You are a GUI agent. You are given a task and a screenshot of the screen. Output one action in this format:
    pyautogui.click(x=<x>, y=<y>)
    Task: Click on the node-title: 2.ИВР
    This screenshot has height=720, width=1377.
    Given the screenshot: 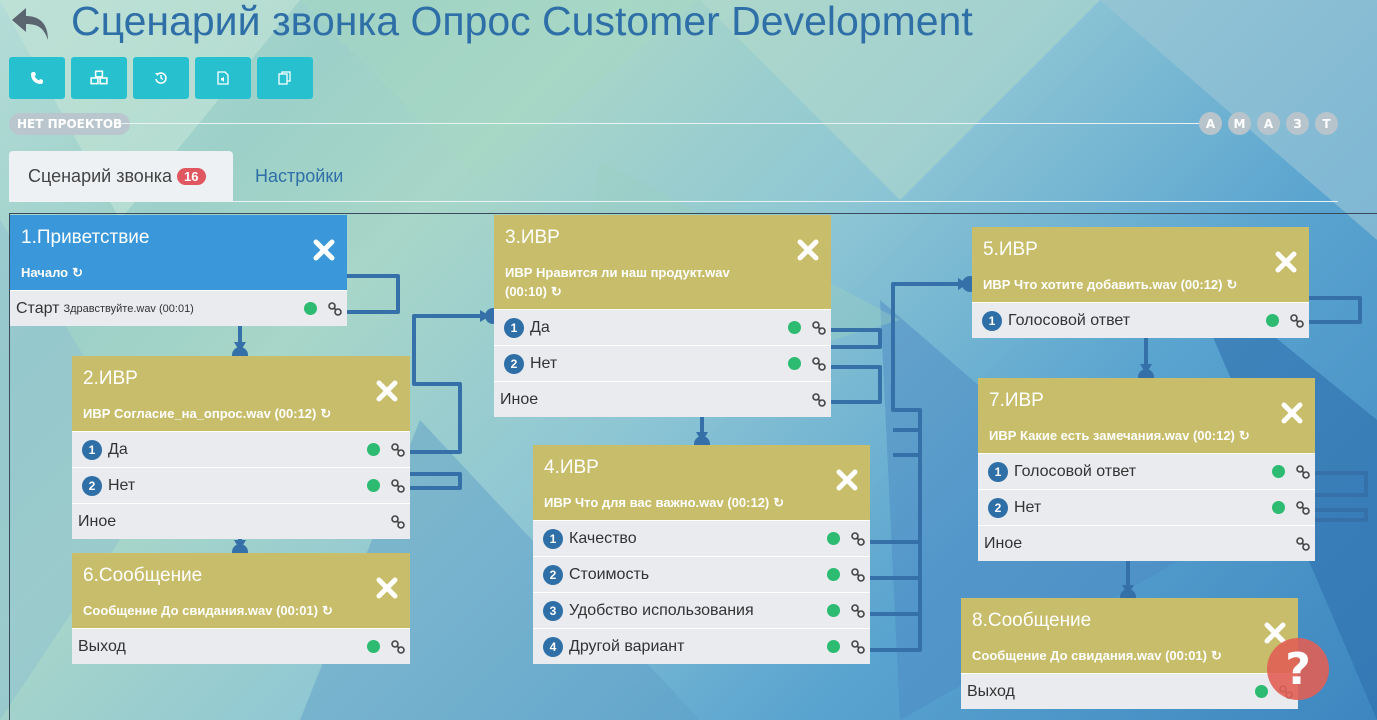 What is the action you would take?
    pyautogui.click(x=110, y=378)
    